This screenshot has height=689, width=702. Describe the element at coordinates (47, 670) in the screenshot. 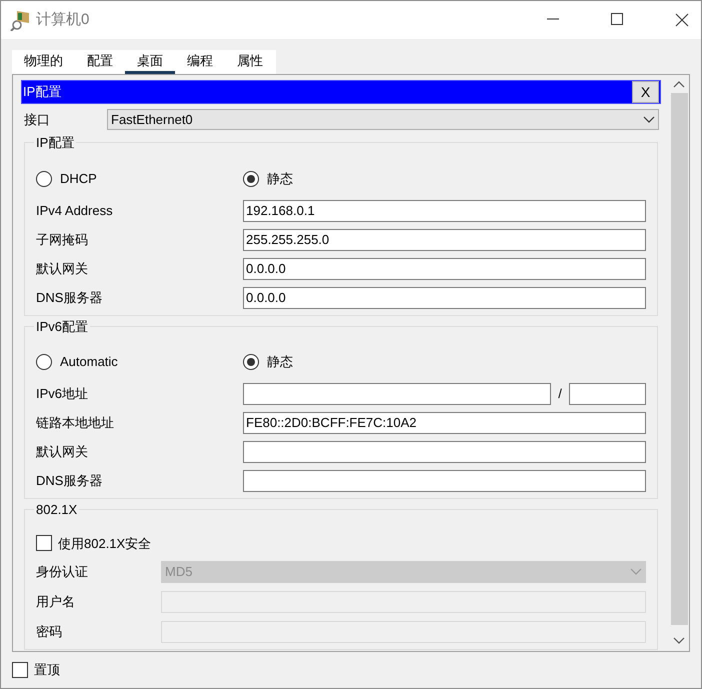

I see `checkbox-label: 置顶` at that location.